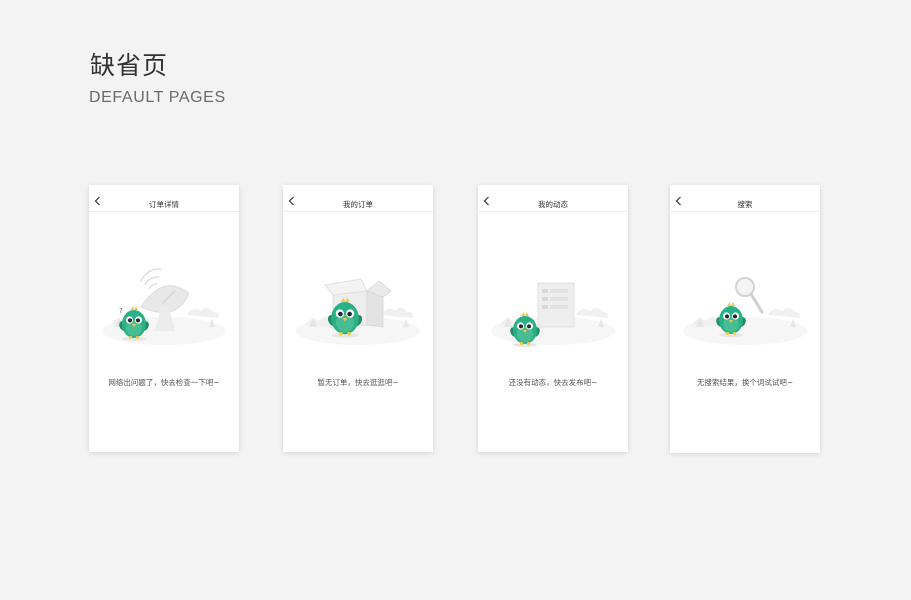  What do you see at coordinates (745, 311) in the screenshot?
I see `magnifier-icon` at bounding box center [745, 311].